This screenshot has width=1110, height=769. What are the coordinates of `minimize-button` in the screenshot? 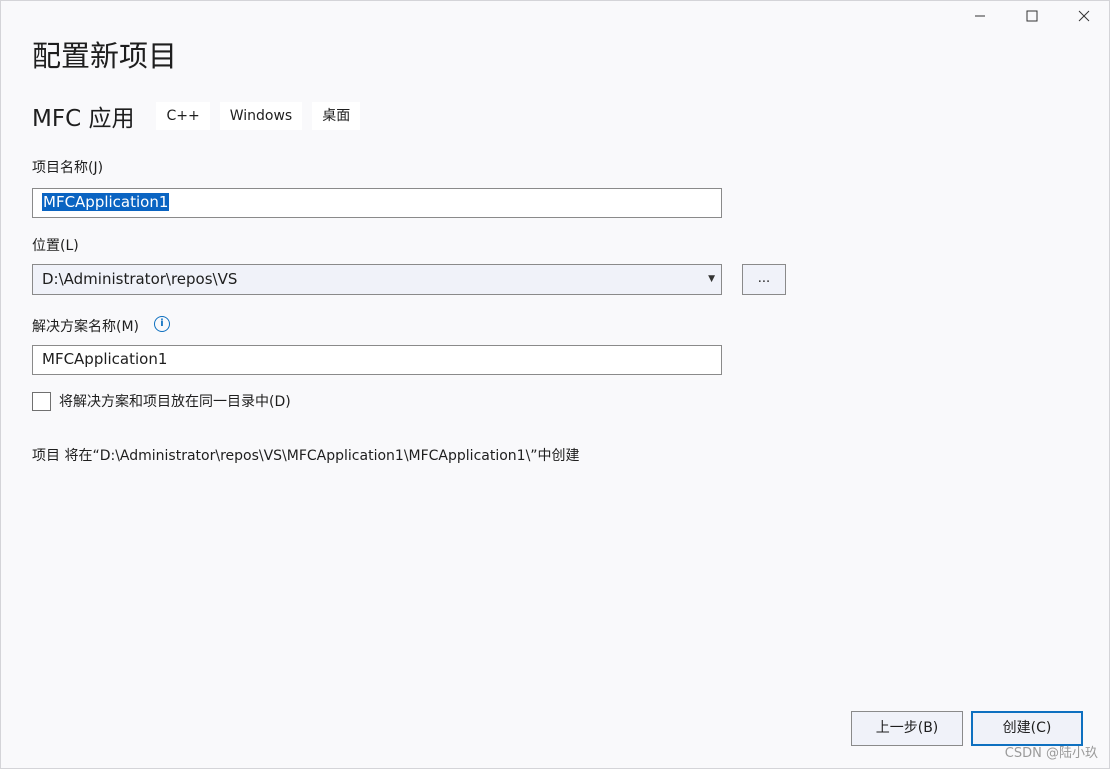 It's located at (980, 16).